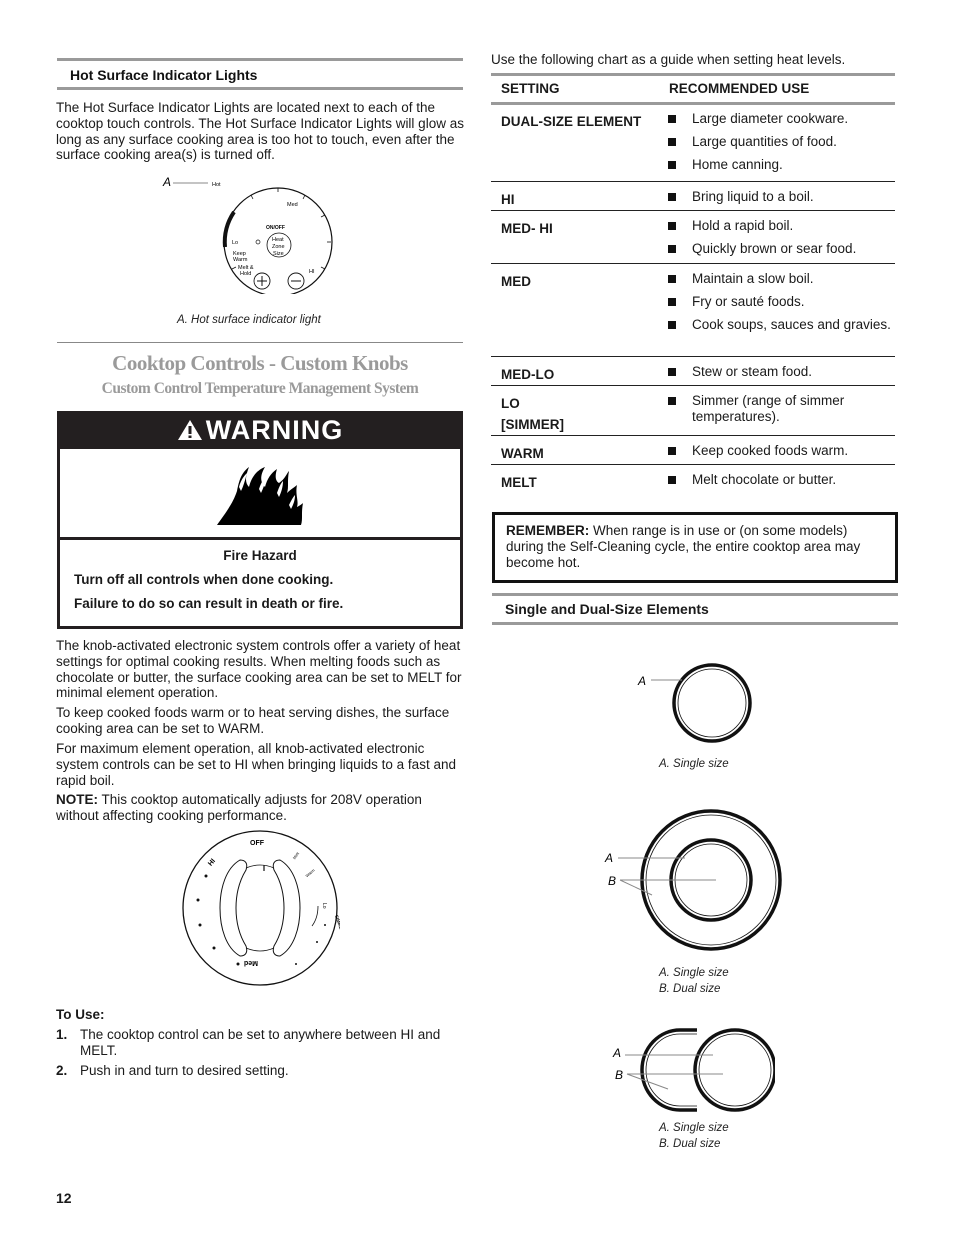 Image resolution: width=954 pixels, height=1235 pixels. I want to click on use-text: Melt chocolate or butter., so click(764, 479).